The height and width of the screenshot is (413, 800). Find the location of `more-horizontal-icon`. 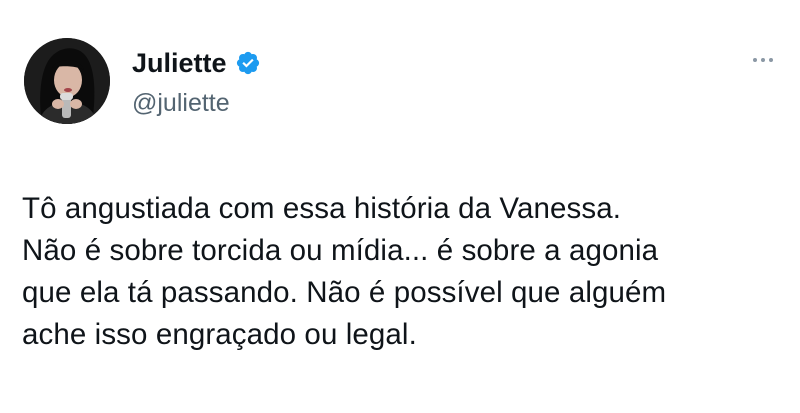

more-horizontal-icon is located at coordinates (763, 60).